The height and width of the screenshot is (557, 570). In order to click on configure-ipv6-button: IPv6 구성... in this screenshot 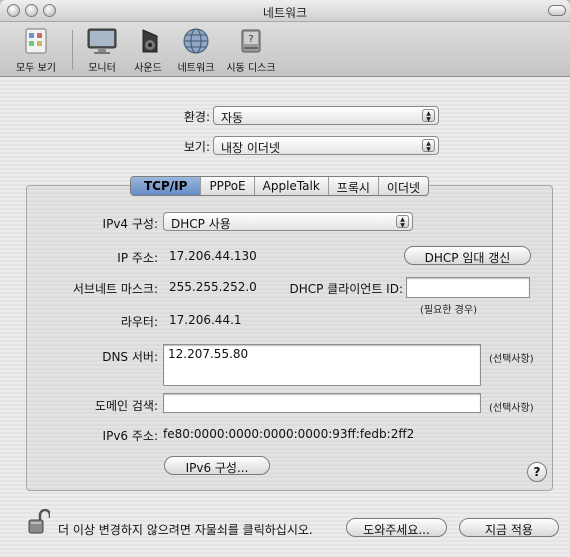, I will do `click(217, 465)`.